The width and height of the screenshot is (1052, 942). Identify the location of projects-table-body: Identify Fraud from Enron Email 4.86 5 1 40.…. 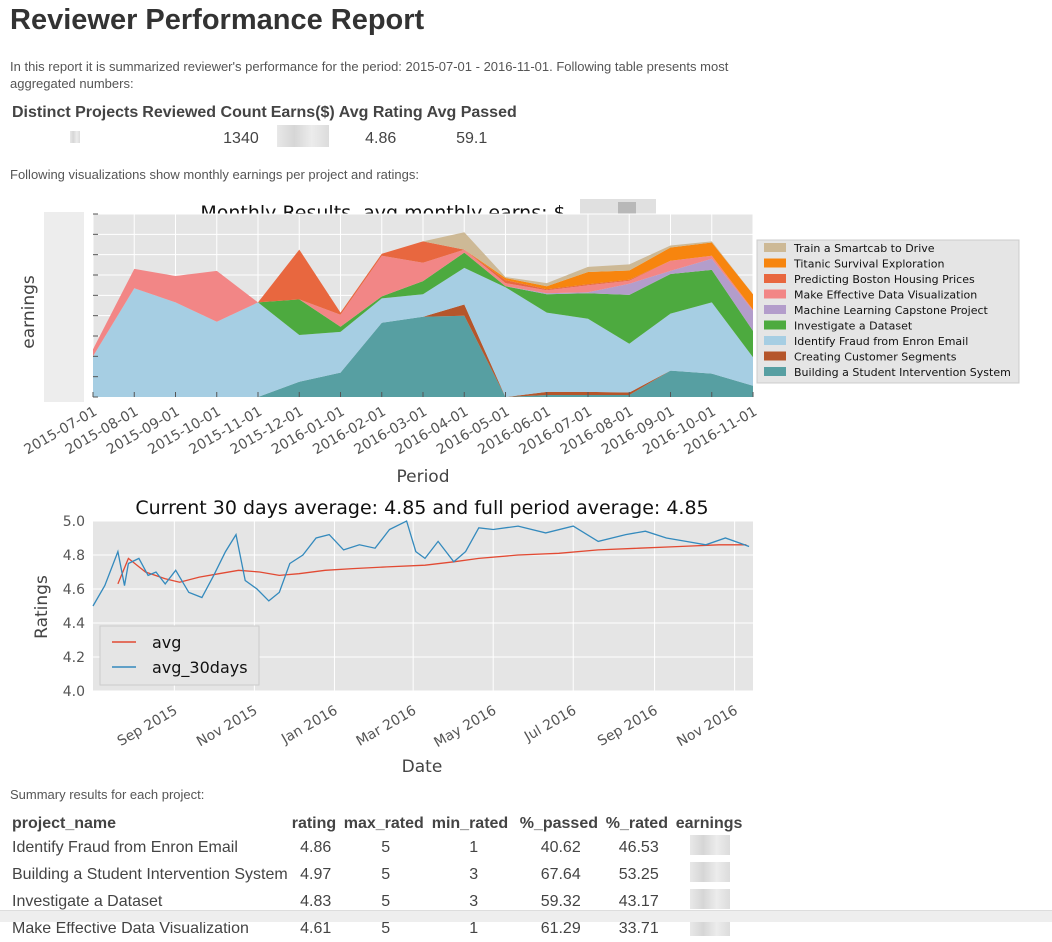
(377, 888).